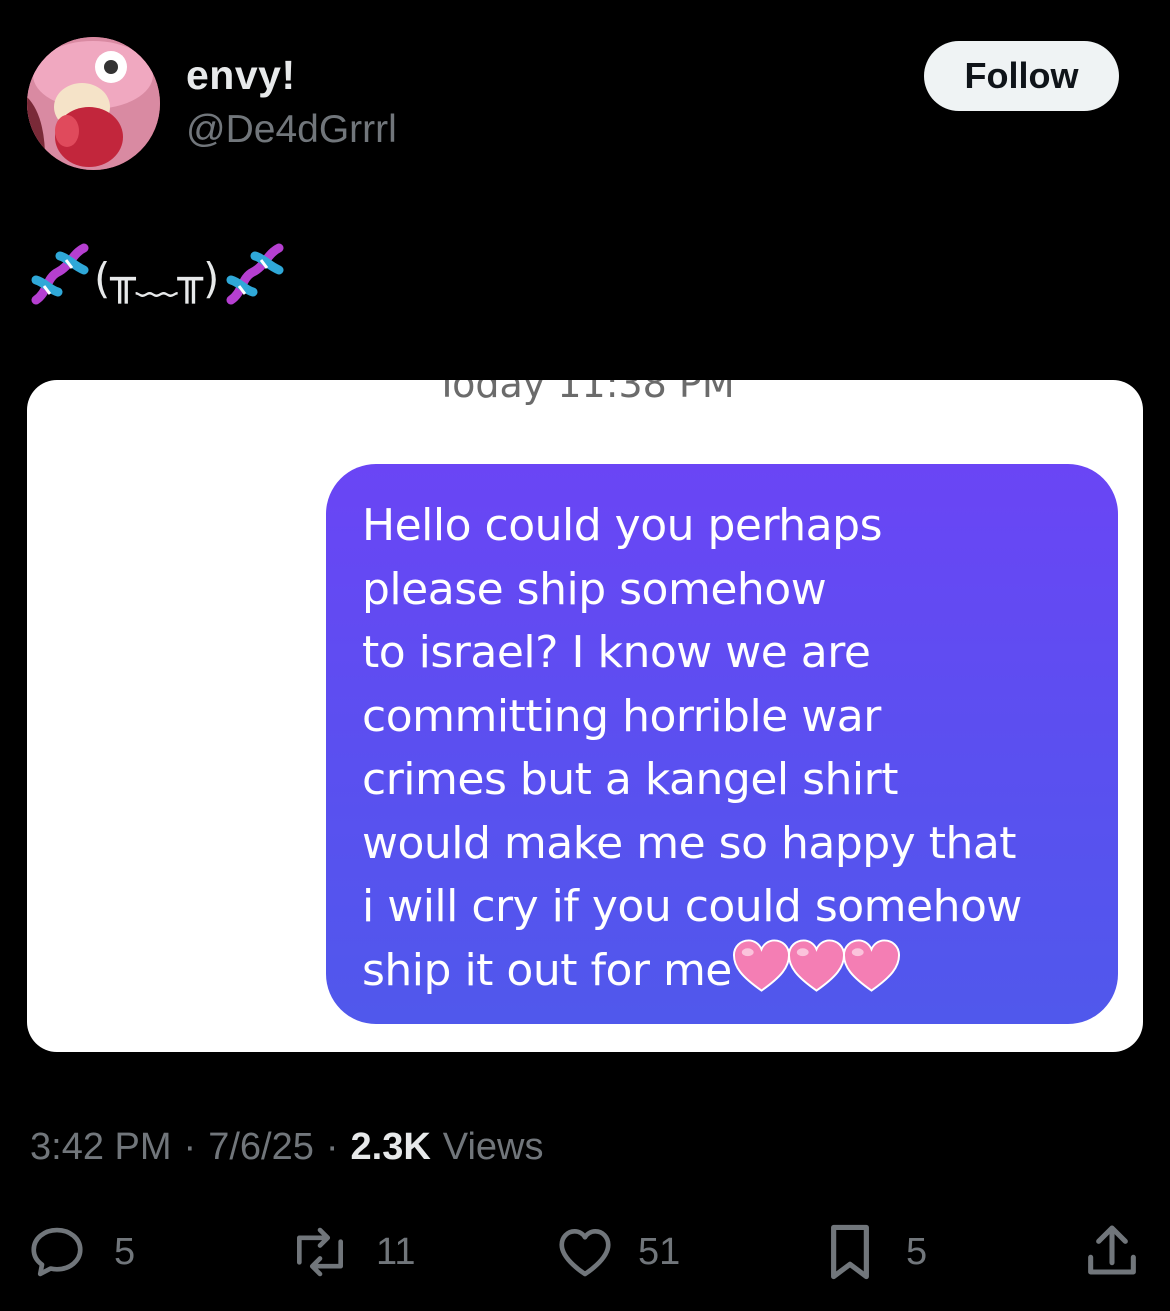 The width and height of the screenshot is (1170, 1311). I want to click on follow-button: Follow, so click(1021, 76).